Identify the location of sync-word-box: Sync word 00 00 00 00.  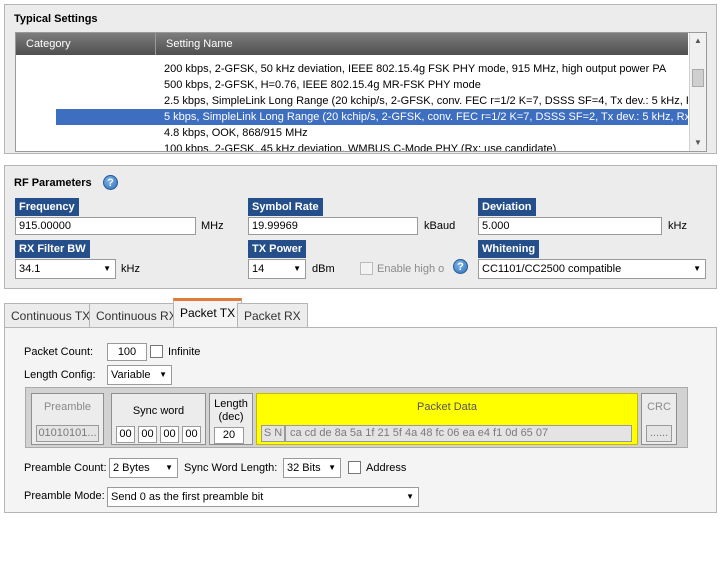
(158, 419).